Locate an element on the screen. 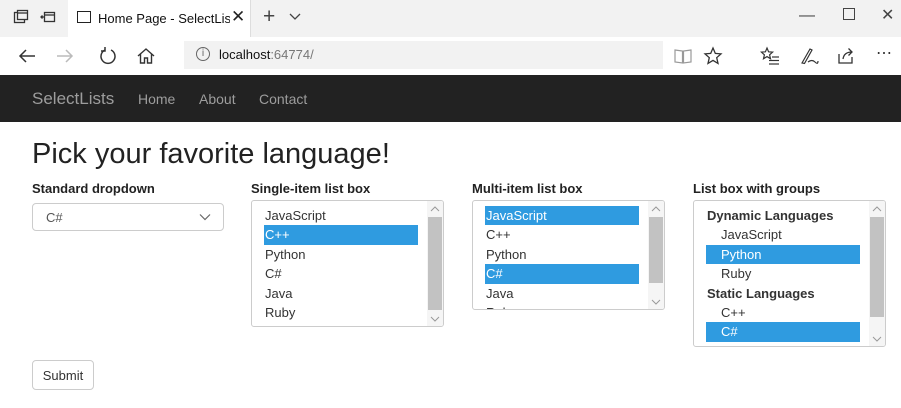 This screenshot has height=408, width=901. option-group-label: Dynamic Languages is located at coordinates (770, 215).